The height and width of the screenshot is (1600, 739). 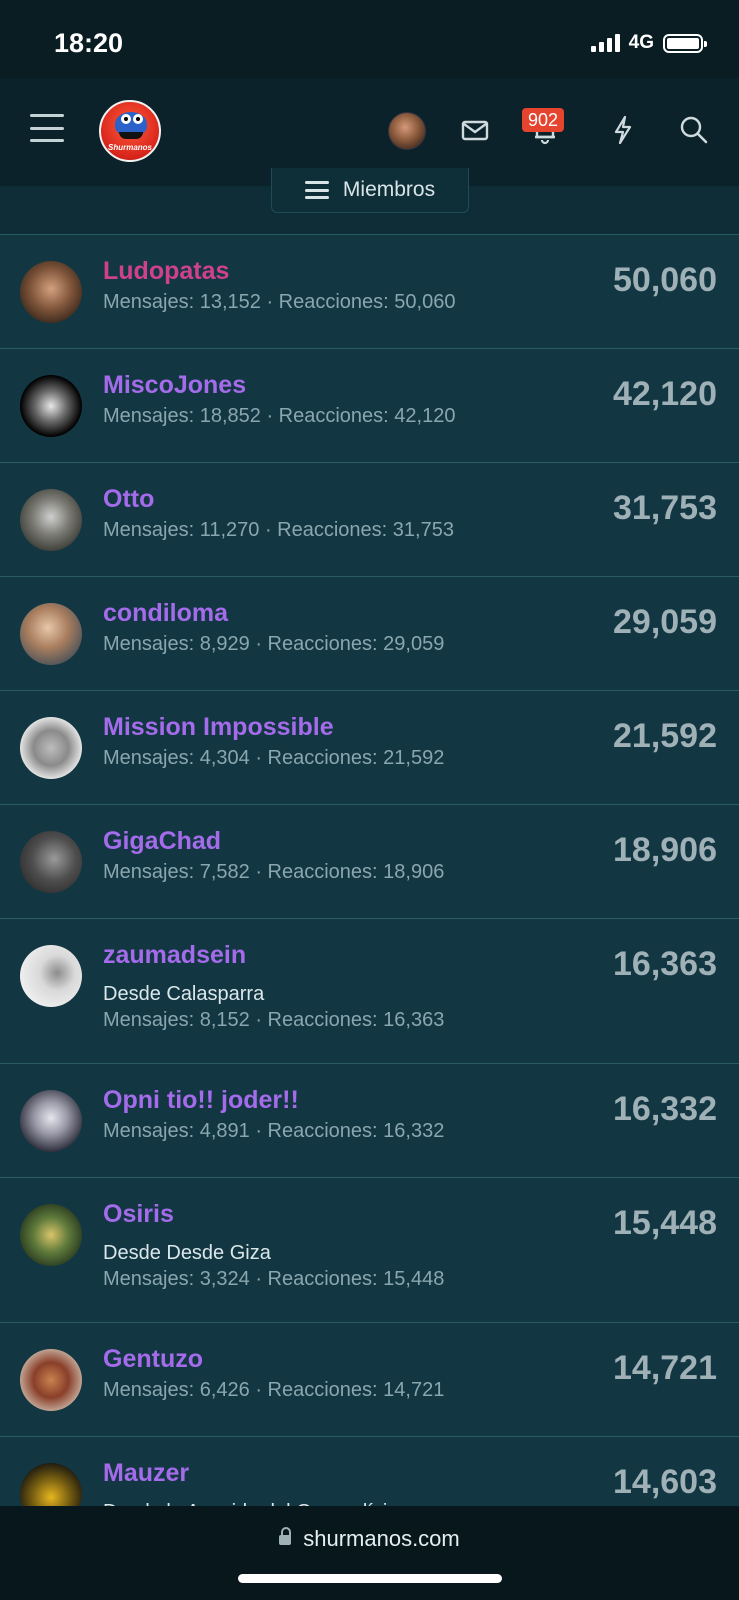 What do you see at coordinates (47, 128) in the screenshot?
I see `menu-icon` at bounding box center [47, 128].